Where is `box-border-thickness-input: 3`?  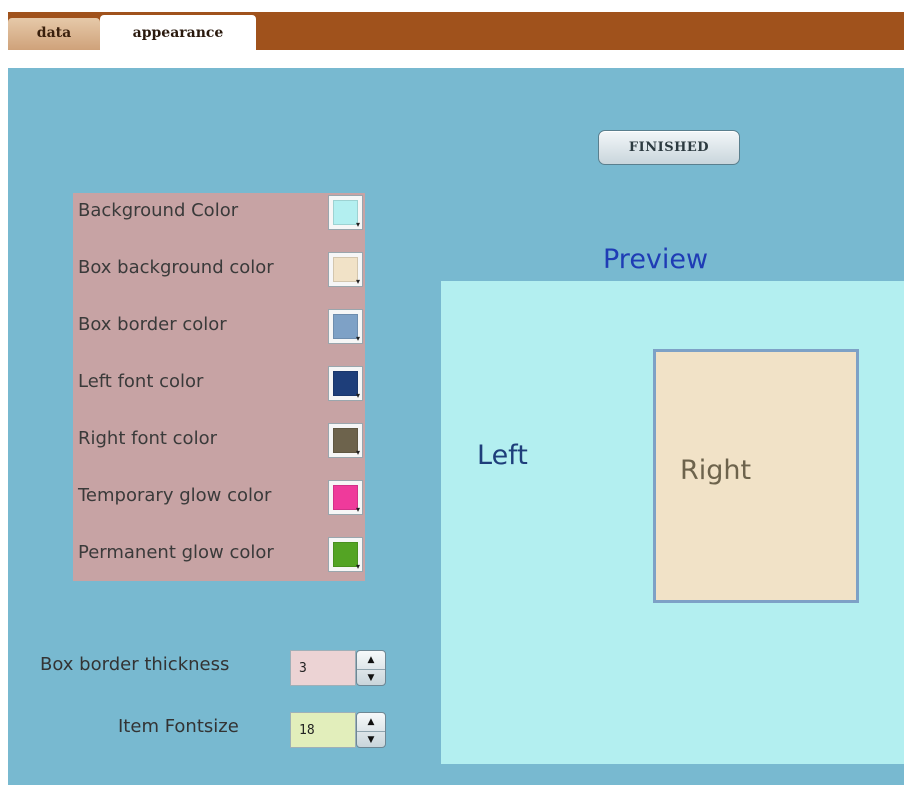 box-border-thickness-input: 3 is located at coordinates (323, 668).